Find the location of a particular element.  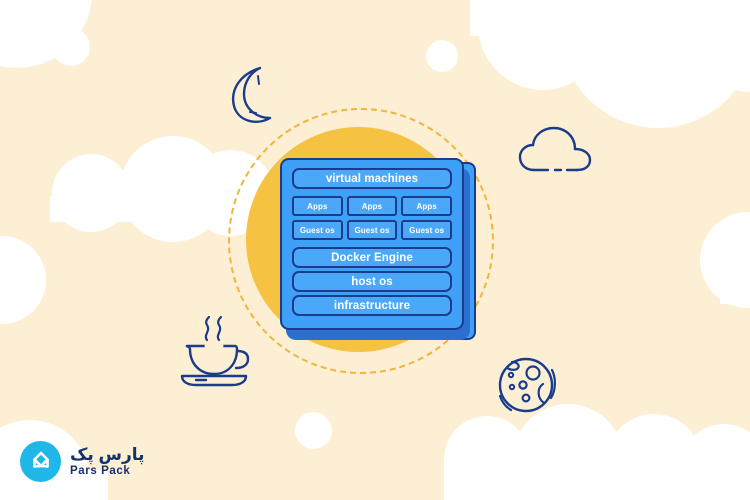

pars-pack-wordmark: پارس پک Pars Pack is located at coordinates (107, 462).